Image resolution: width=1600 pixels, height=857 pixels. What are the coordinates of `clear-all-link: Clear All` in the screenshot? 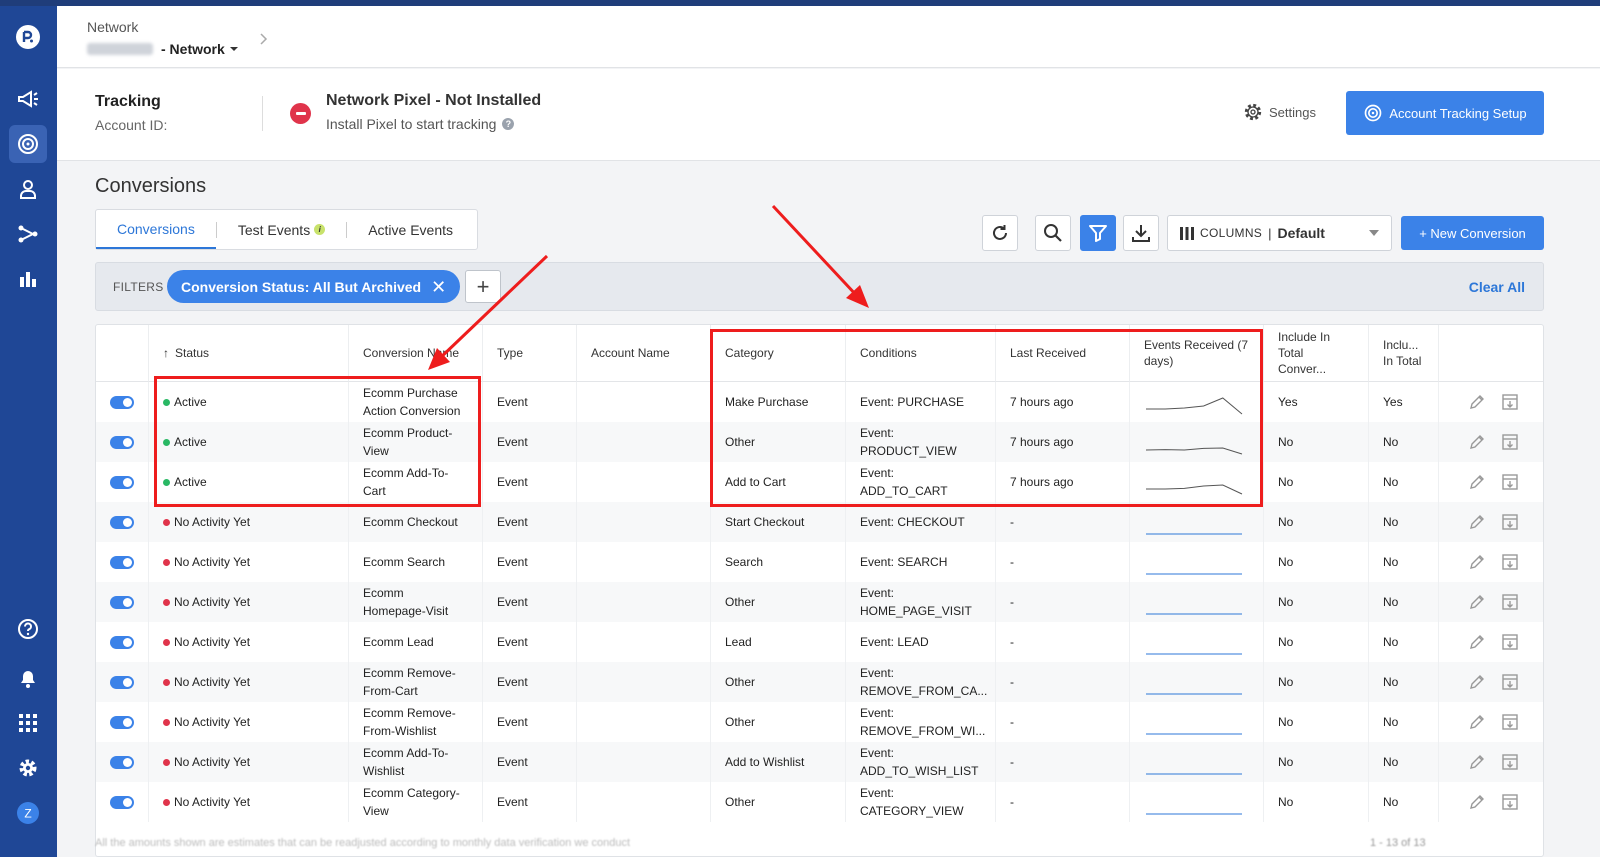 It's located at (1497, 287).